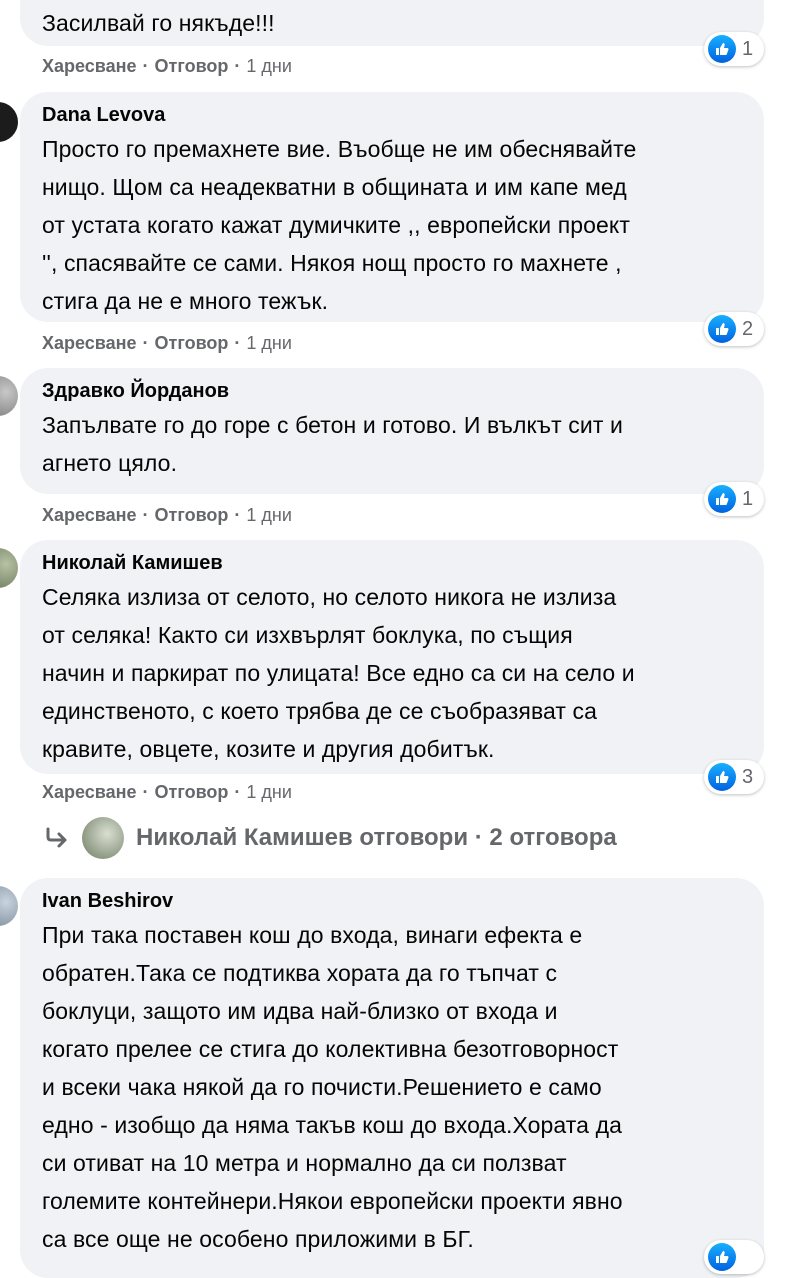  Describe the element at coordinates (392, 115) in the screenshot. I see `comment-author: Dana Levova` at that location.